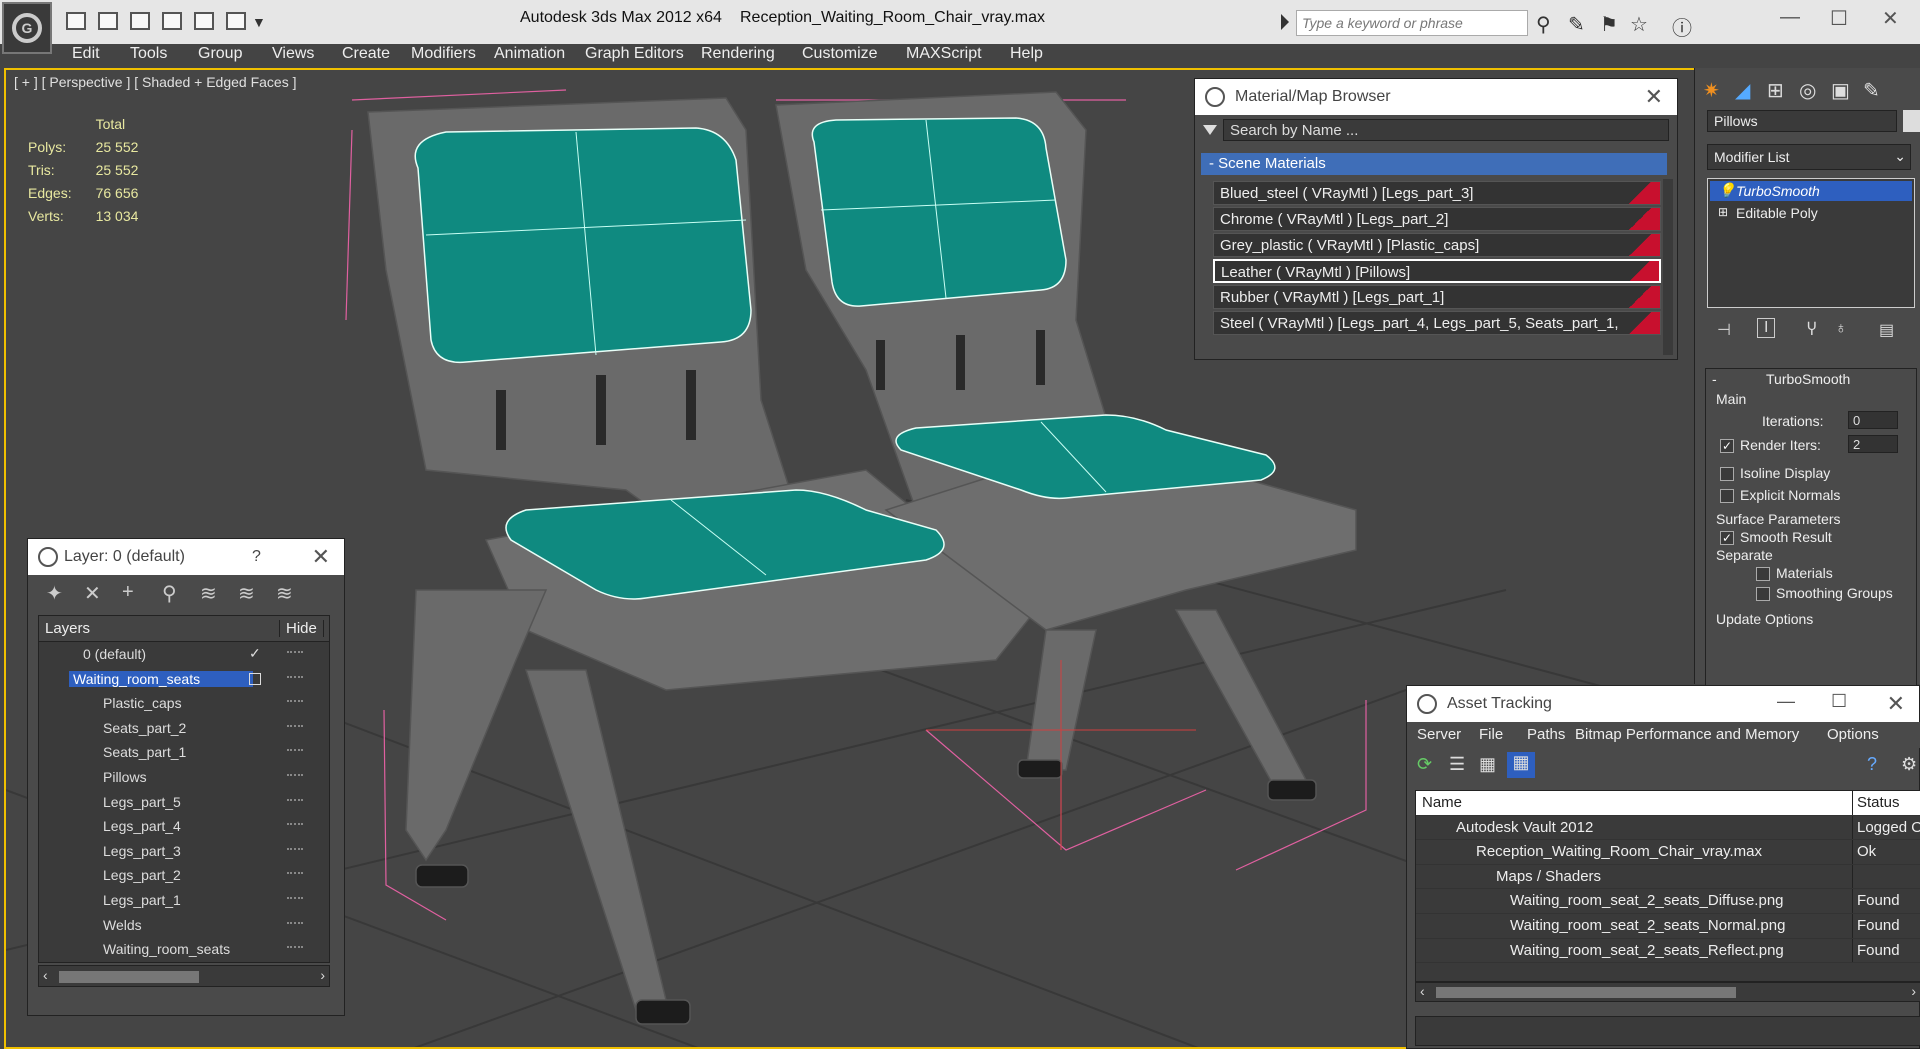 The image size is (1920, 1049). Describe the element at coordinates (148, 54) in the screenshot. I see `menu-tools: Tools` at that location.